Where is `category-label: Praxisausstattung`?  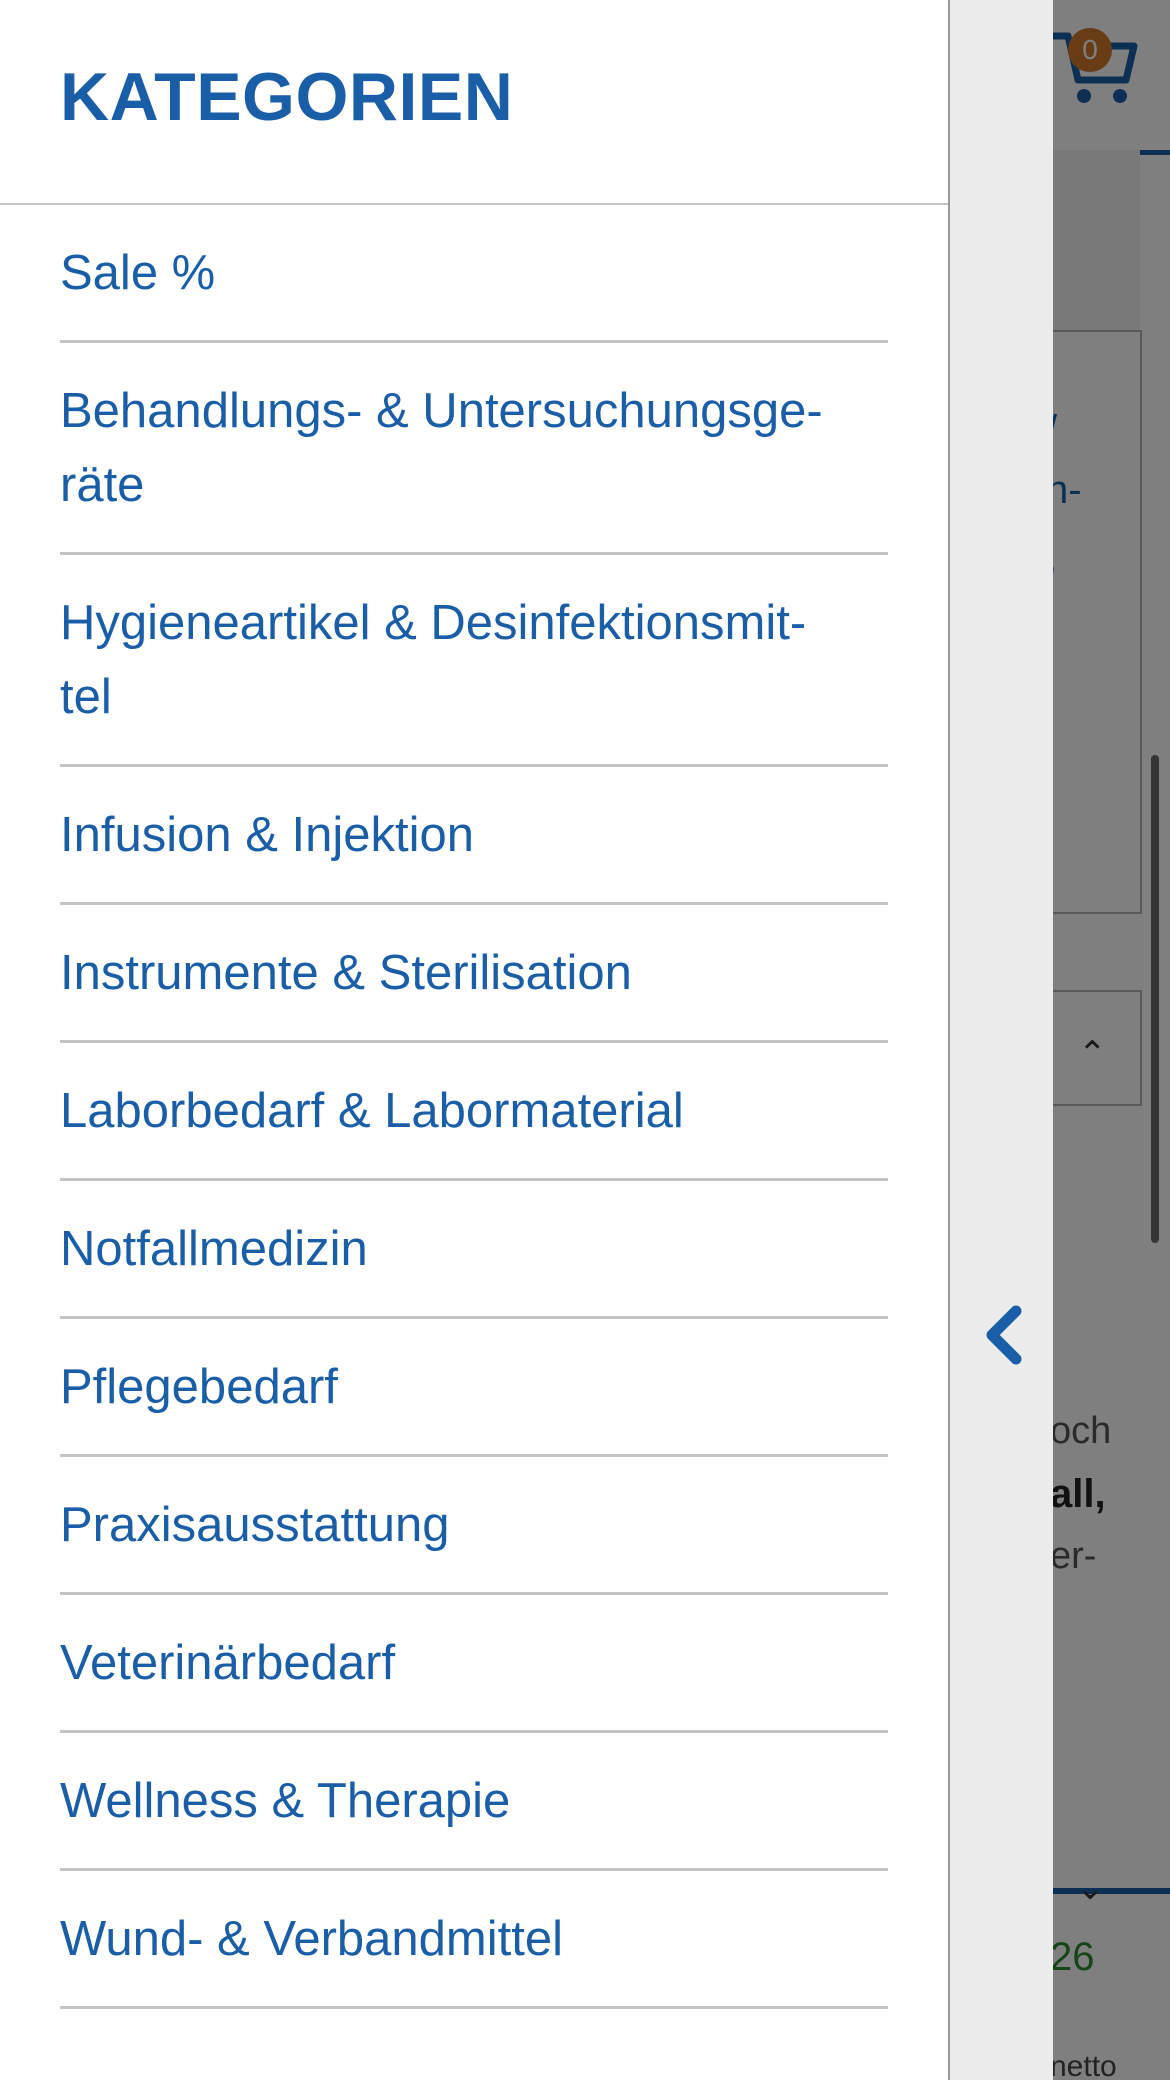
category-label: Praxisausstattung is located at coordinates (255, 1525).